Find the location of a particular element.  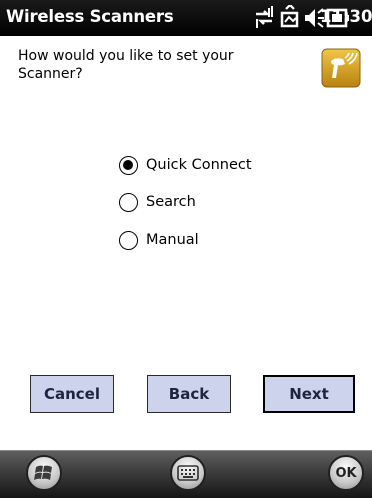

radio-button-selected is located at coordinates (128, 165).